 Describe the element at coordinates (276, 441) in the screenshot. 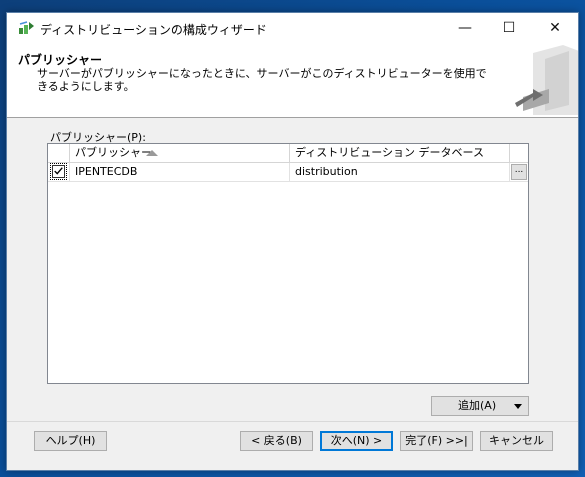

I see `back-button: < 戻る(B)` at that location.